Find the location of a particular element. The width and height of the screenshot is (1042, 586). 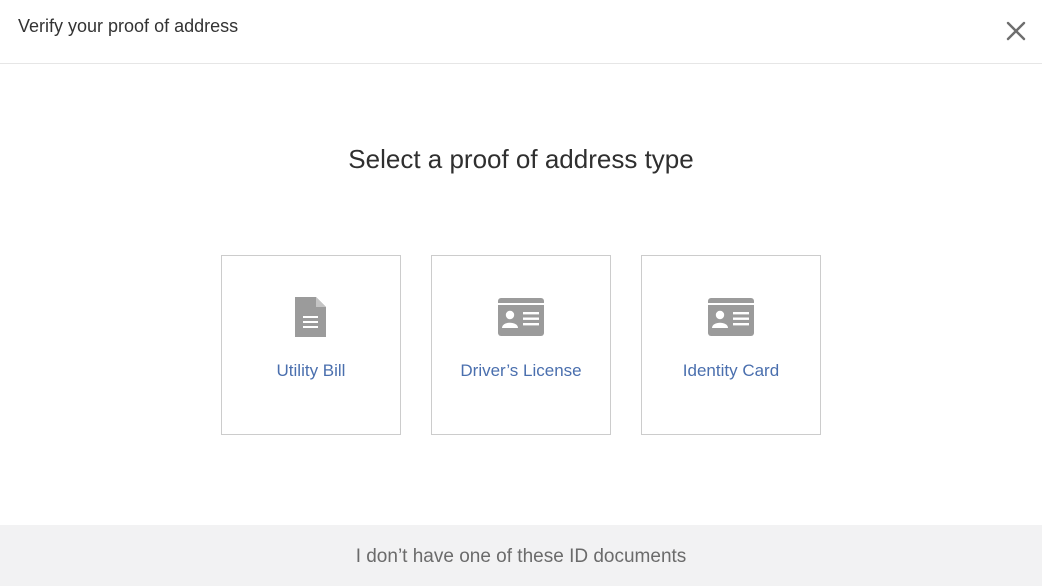

no-documents-link: I don’t have one of these ID documents is located at coordinates (521, 557).